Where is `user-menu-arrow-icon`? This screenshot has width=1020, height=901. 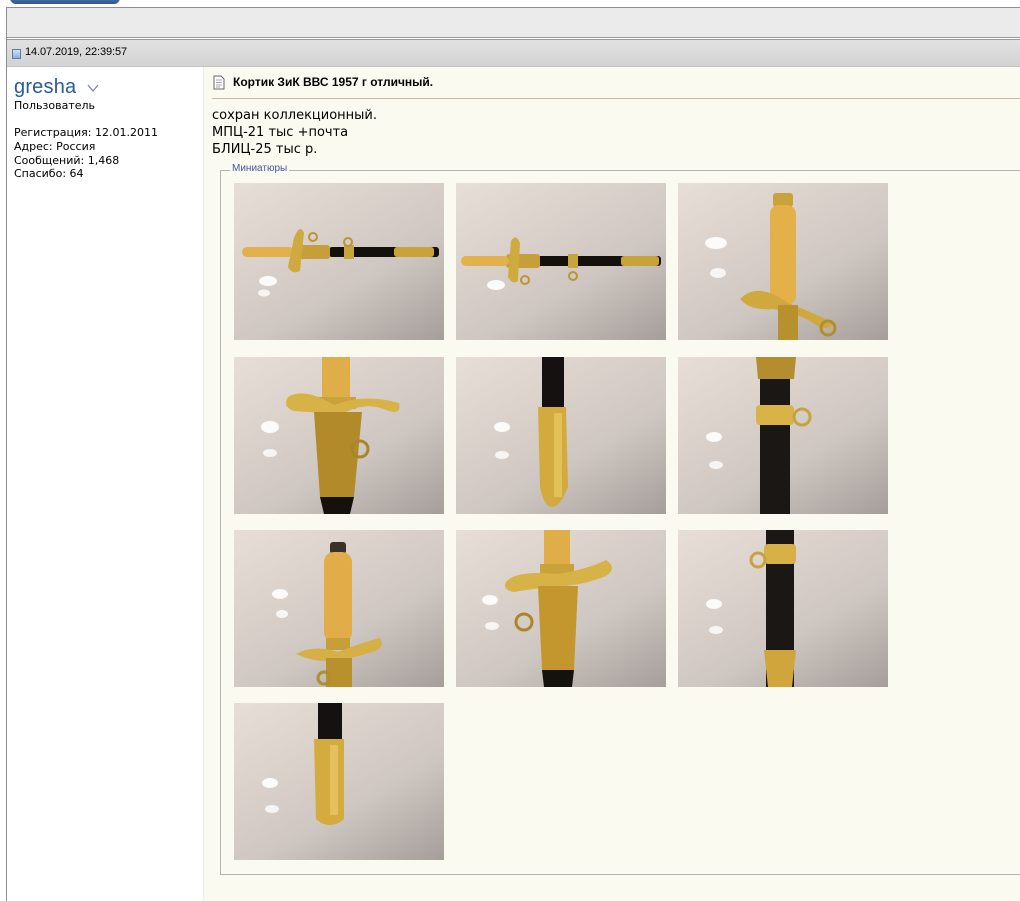
user-menu-arrow-icon is located at coordinates (93, 88).